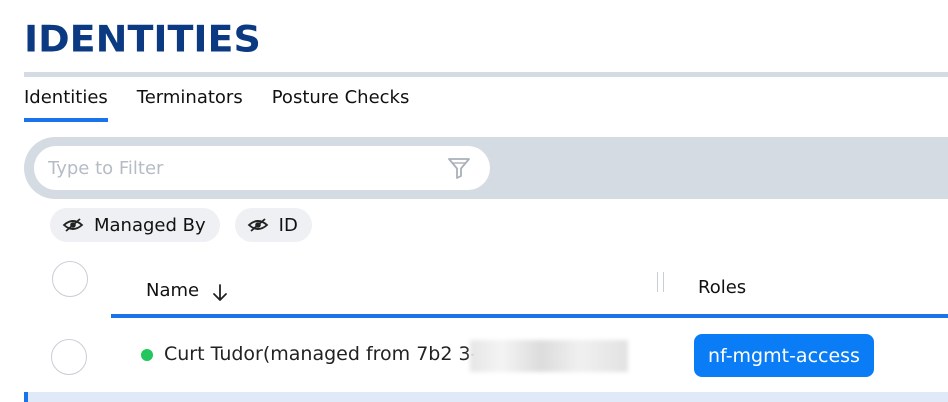 This screenshot has height=402, width=948. I want to click on next-row-highlight, so click(486, 397).